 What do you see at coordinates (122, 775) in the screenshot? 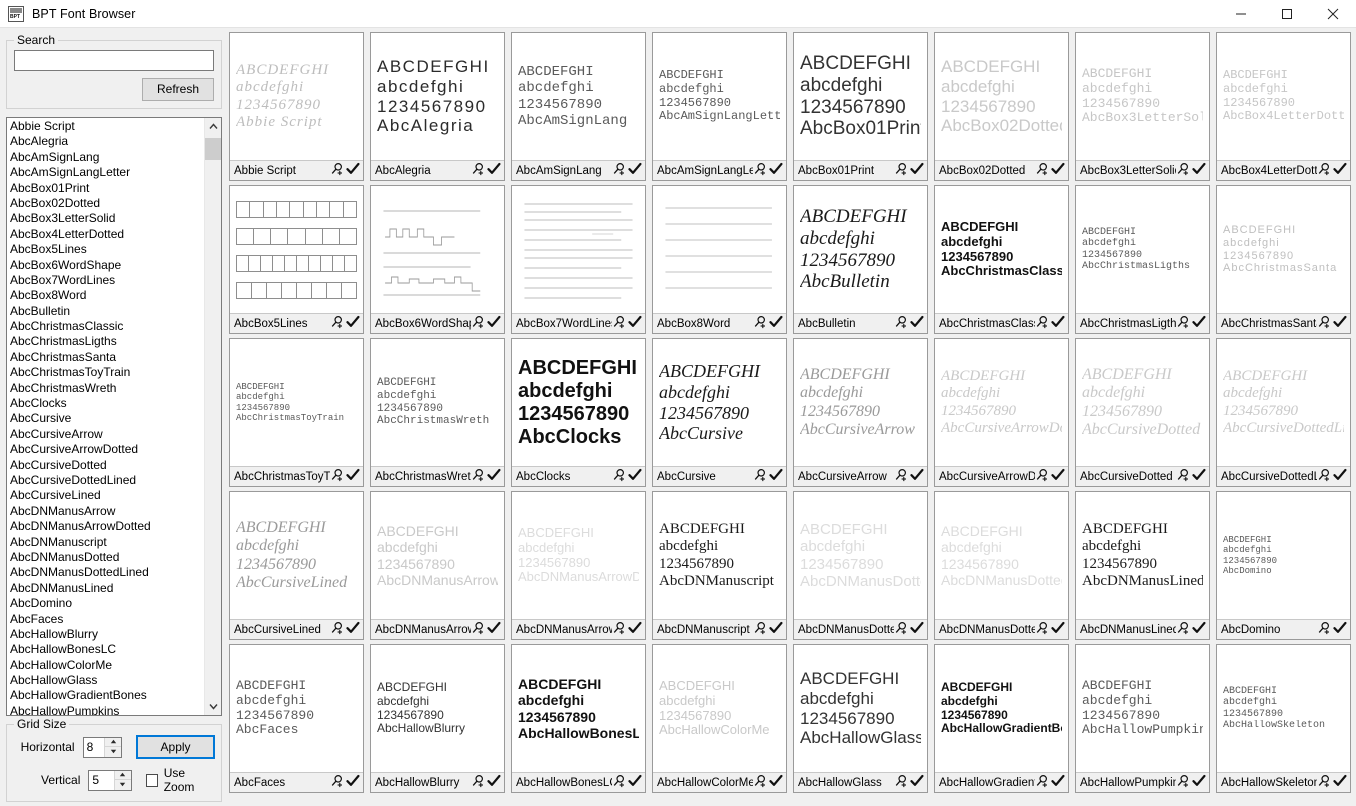
I see `grid-vertical-up-icon` at bounding box center [122, 775].